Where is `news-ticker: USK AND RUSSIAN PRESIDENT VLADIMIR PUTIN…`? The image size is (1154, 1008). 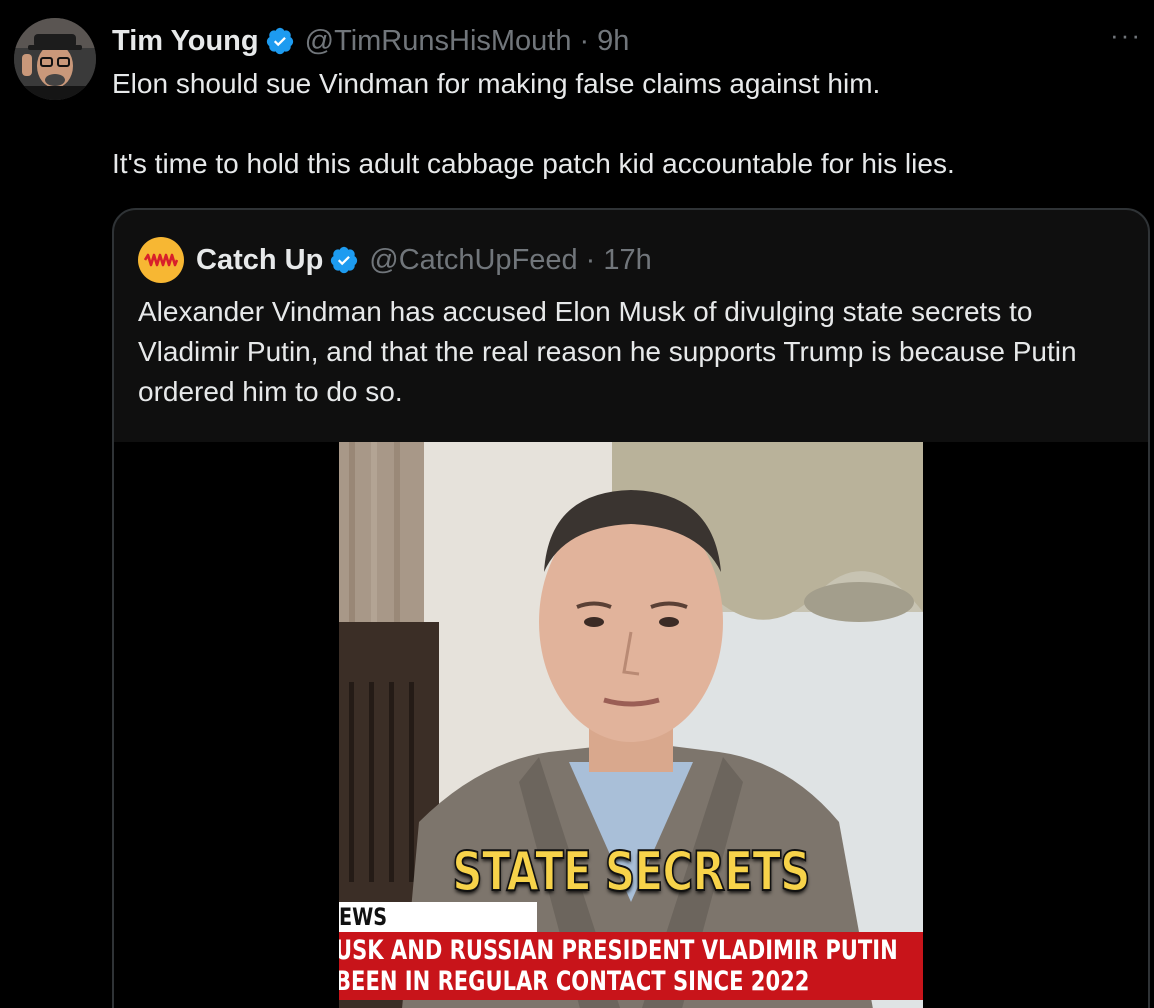 news-ticker: USK AND RUSSIAN PRESIDENT VLADIMIR PUTIN… is located at coordinates (631, 966).